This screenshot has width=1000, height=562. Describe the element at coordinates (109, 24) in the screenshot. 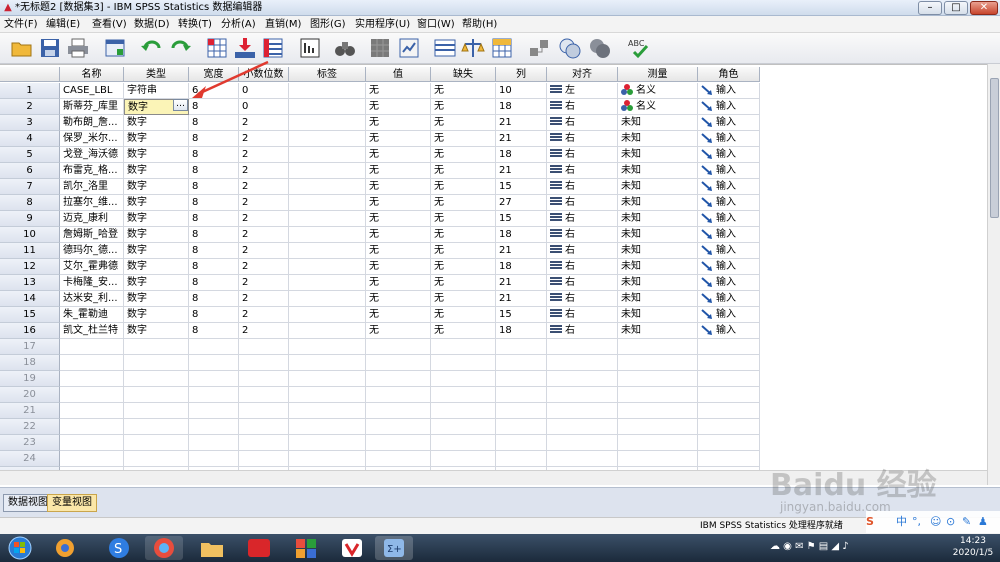

I see `menu-view: 查看(V)` at that location.